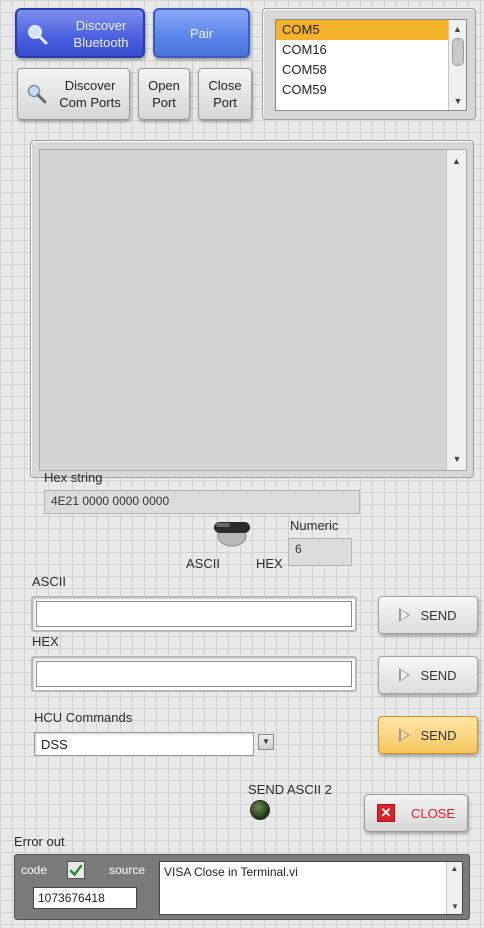 This screenshot has height=928, width=484. I want to click on error-source-label: source, so click(127, 870).